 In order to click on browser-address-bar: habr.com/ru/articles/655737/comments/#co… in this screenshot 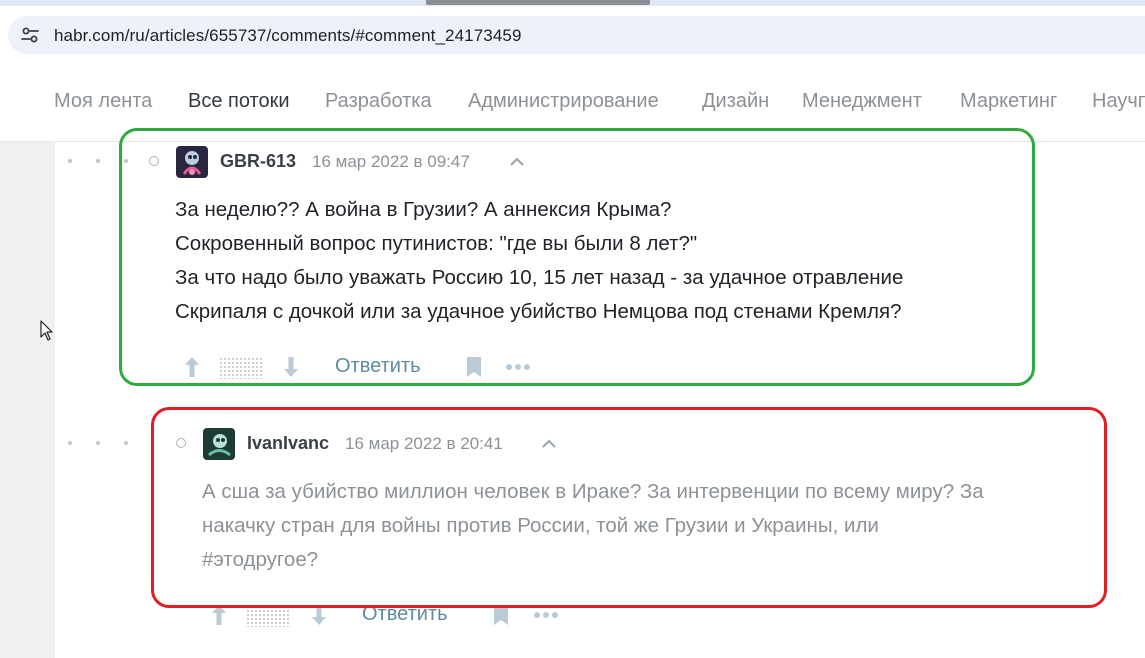, I will do `click(572, 35)`.